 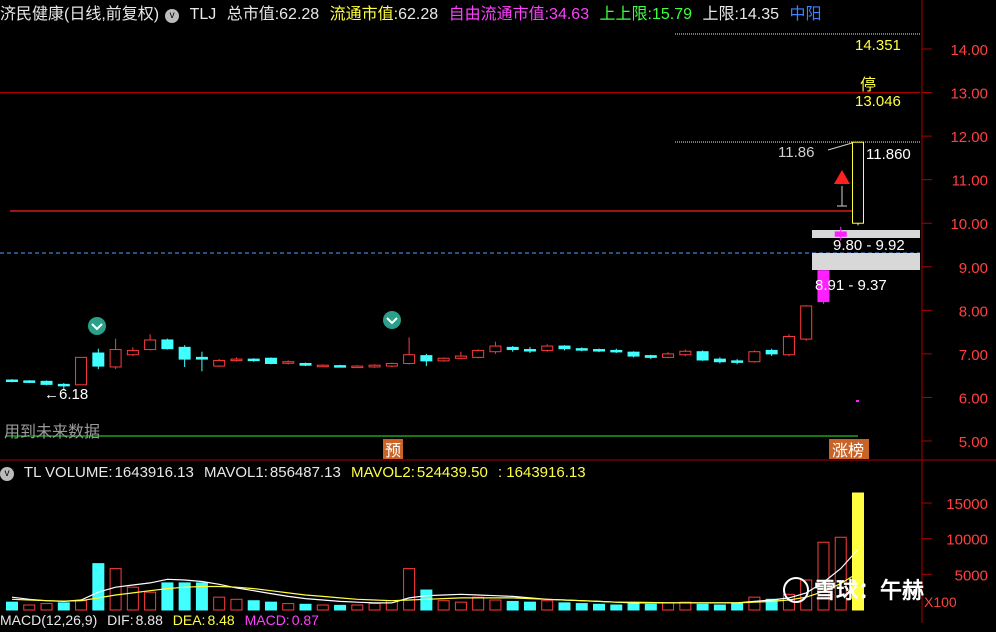 What do you see at coordinates (7, 474) in the screenshot?
I see `chevron-down-icon-2: v` at bounding box center [7, 474].